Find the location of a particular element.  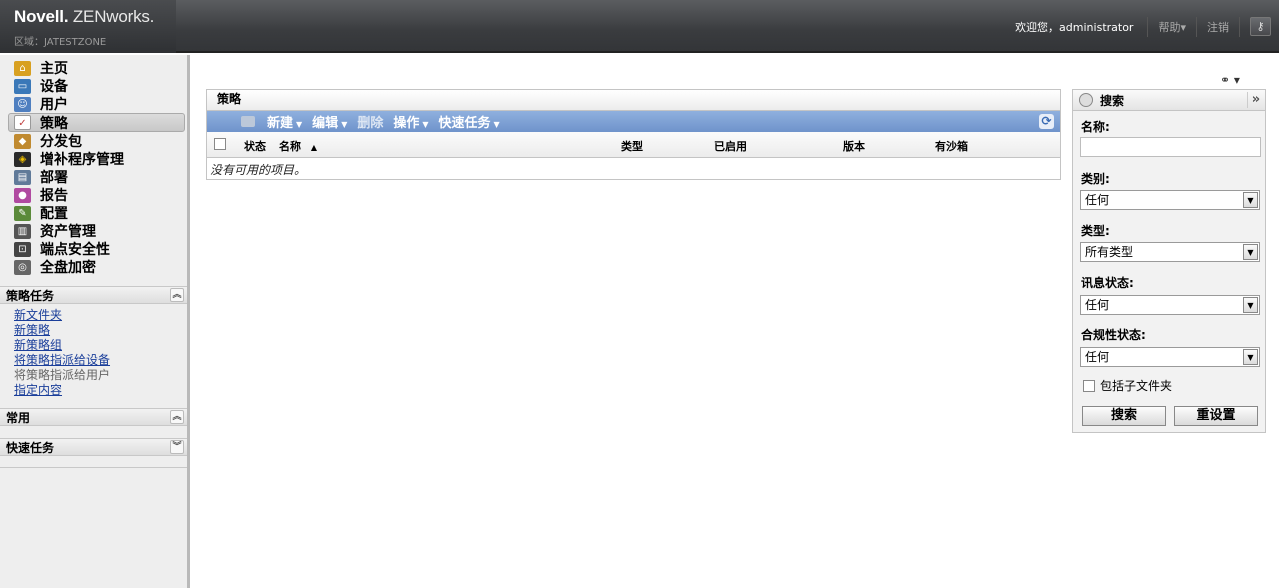

quick-tasks-header: 快速任务 ︾ is located at coordinates (93, 447).